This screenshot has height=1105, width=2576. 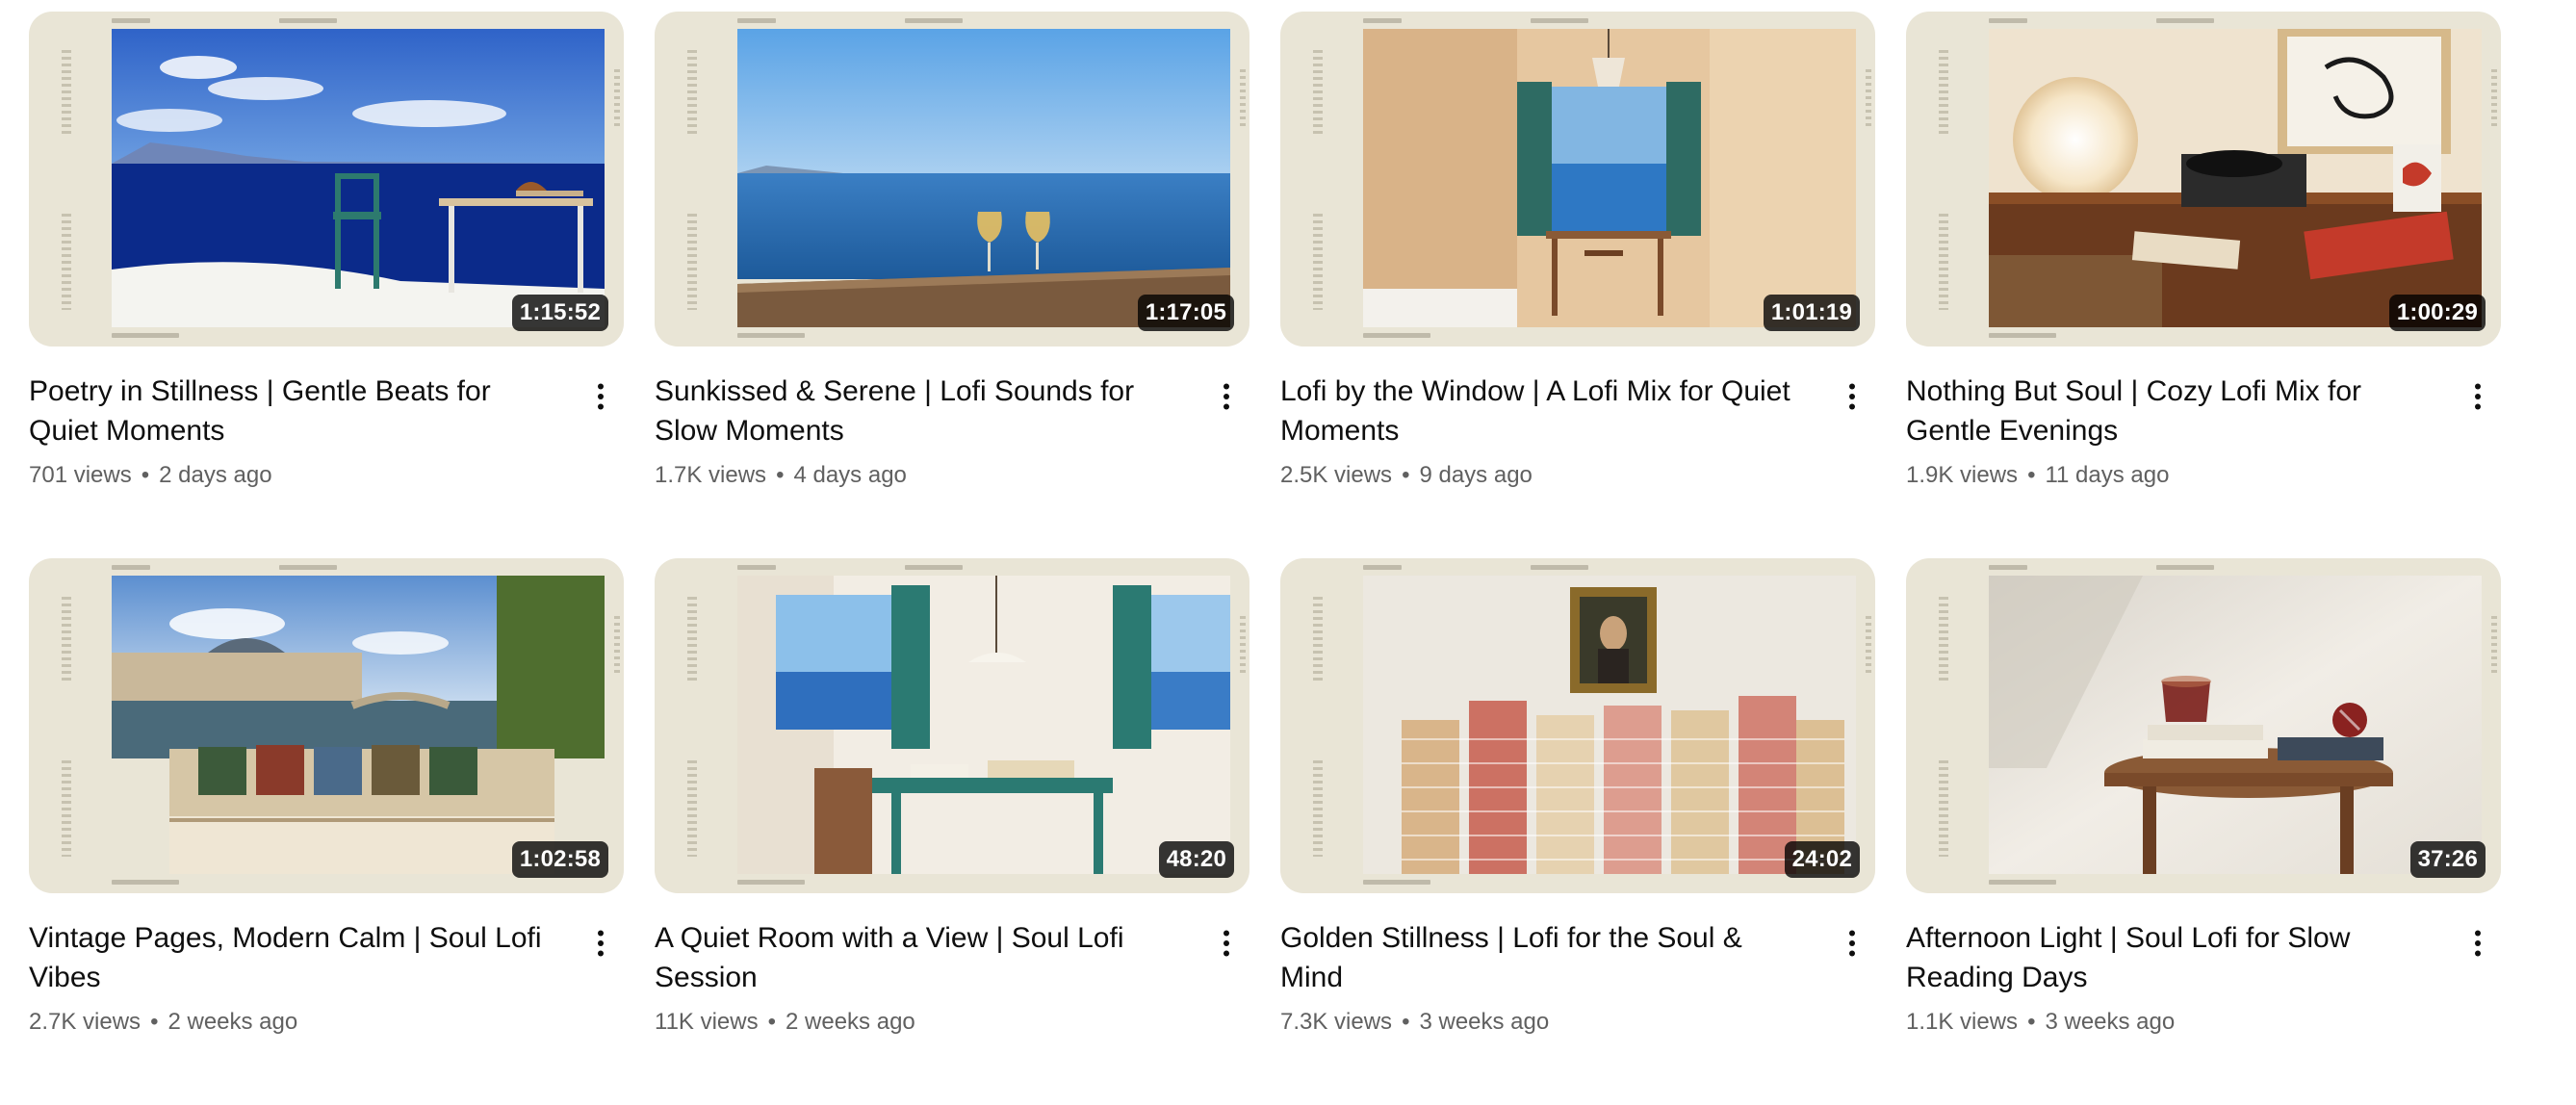 I want to click on view-count: 2.7K views, so click(x=85, y=1022).